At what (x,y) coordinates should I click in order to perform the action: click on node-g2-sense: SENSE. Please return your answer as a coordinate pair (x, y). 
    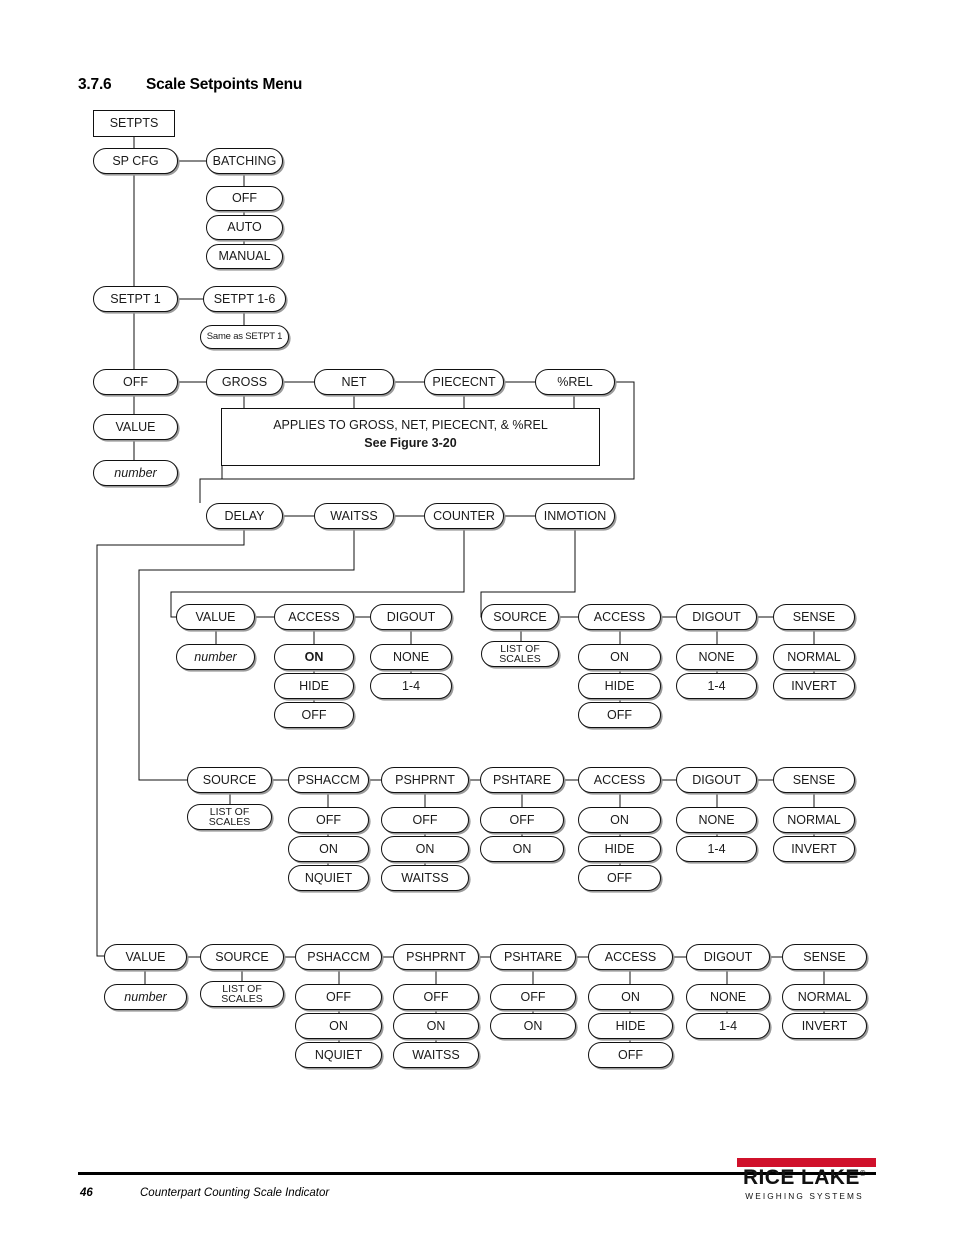
    Looking at the image, I should click on (814, 617).